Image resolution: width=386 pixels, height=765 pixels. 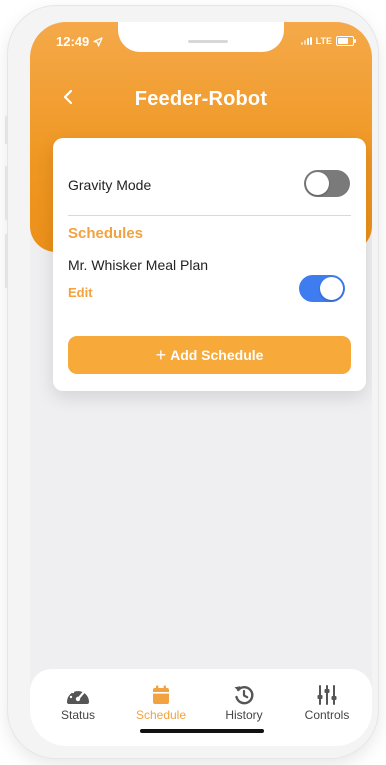 What do you see at coordinates (201, 707) in the screenshot?
I see `tab-bar: Status Schedule History Controls` at bounding box center [201, 707].